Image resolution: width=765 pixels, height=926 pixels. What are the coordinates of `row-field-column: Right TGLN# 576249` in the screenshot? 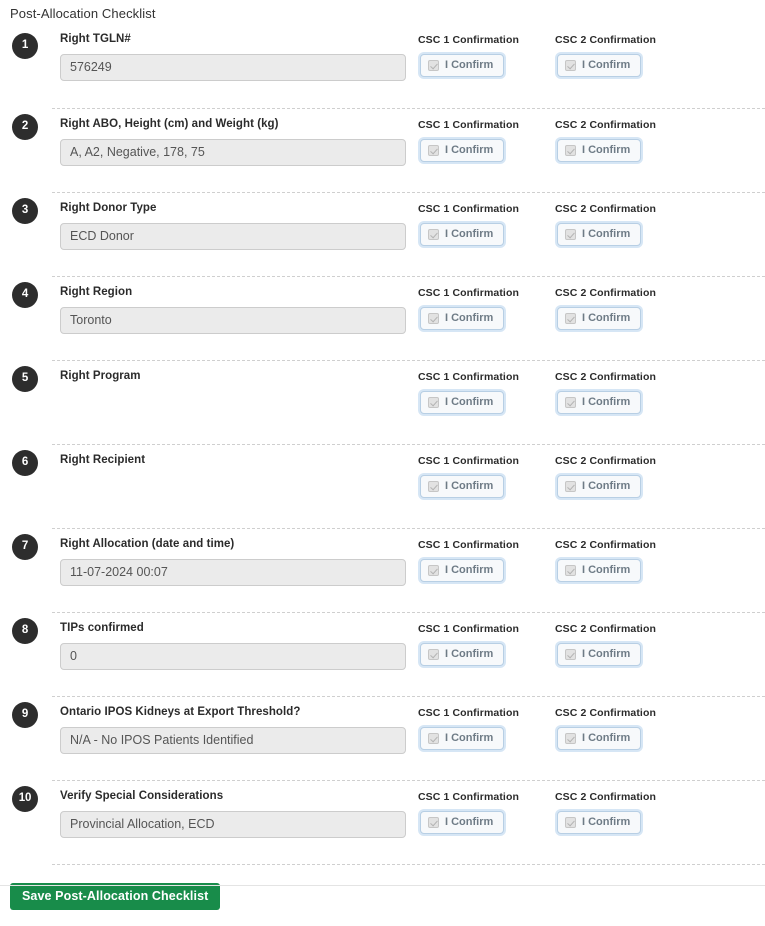 It's located at (231, 55).